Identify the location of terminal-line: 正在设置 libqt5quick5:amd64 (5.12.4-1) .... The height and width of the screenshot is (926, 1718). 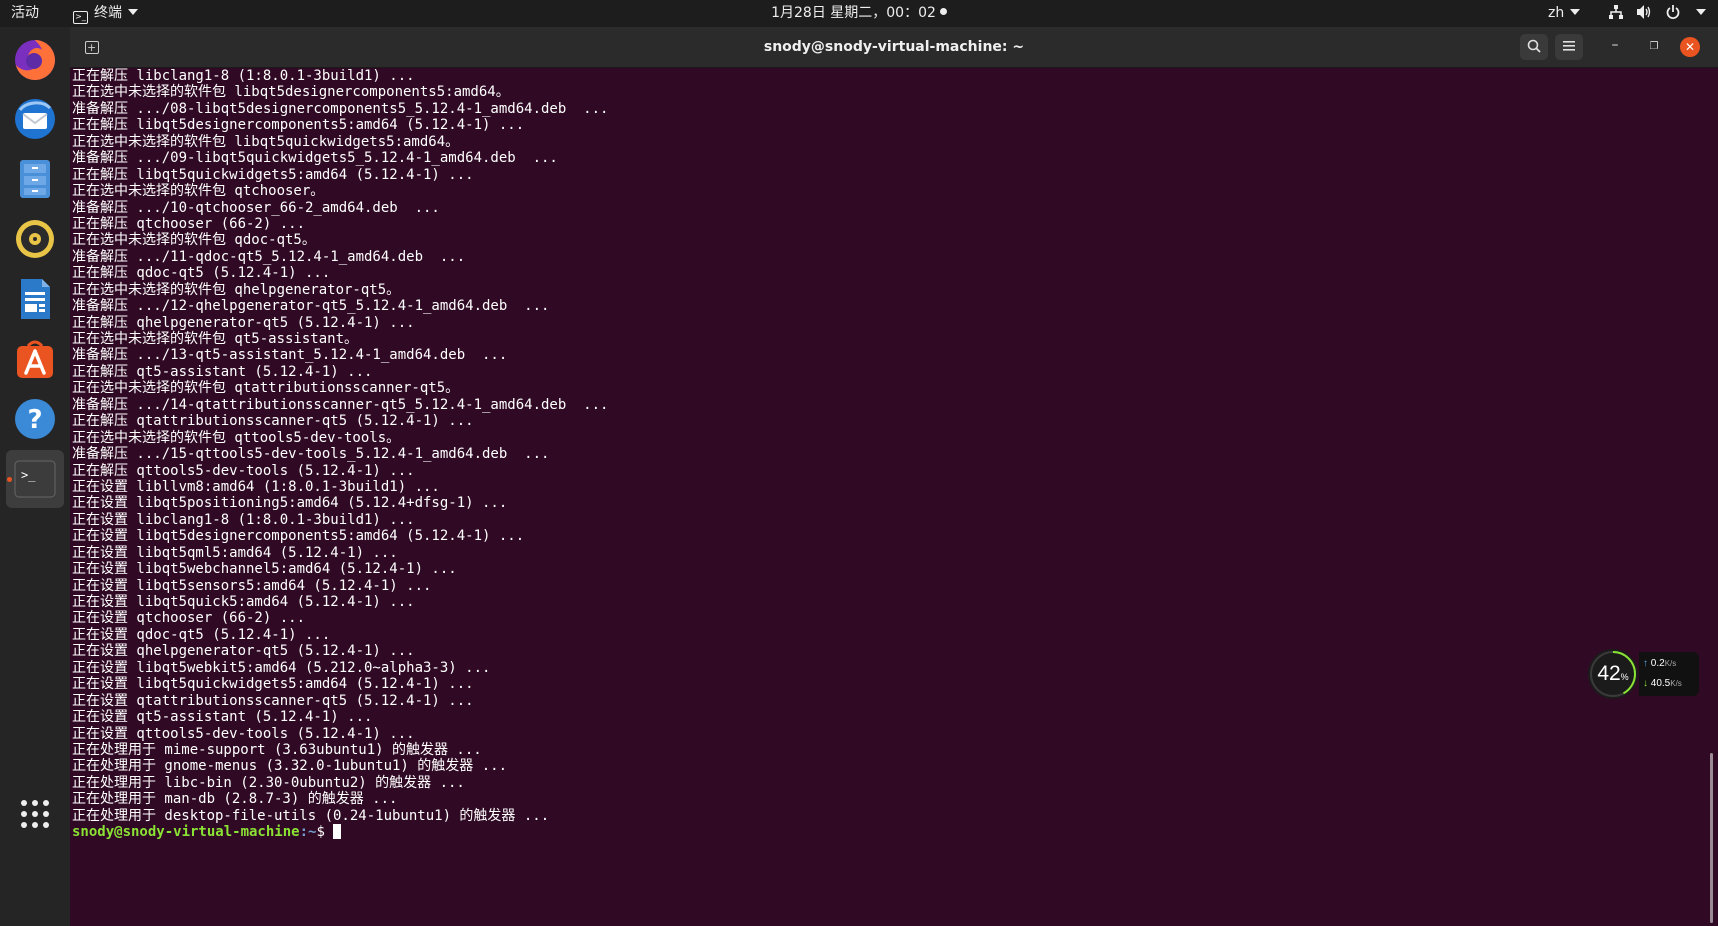
(243, 602).